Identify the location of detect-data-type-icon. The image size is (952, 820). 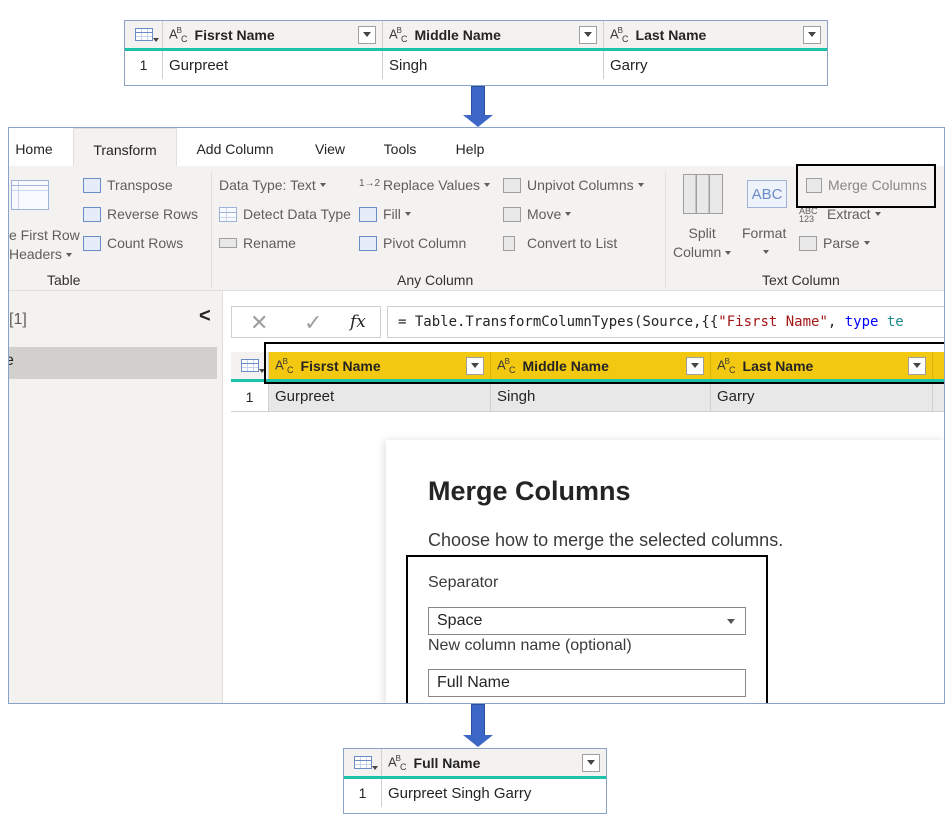
(228, 214).